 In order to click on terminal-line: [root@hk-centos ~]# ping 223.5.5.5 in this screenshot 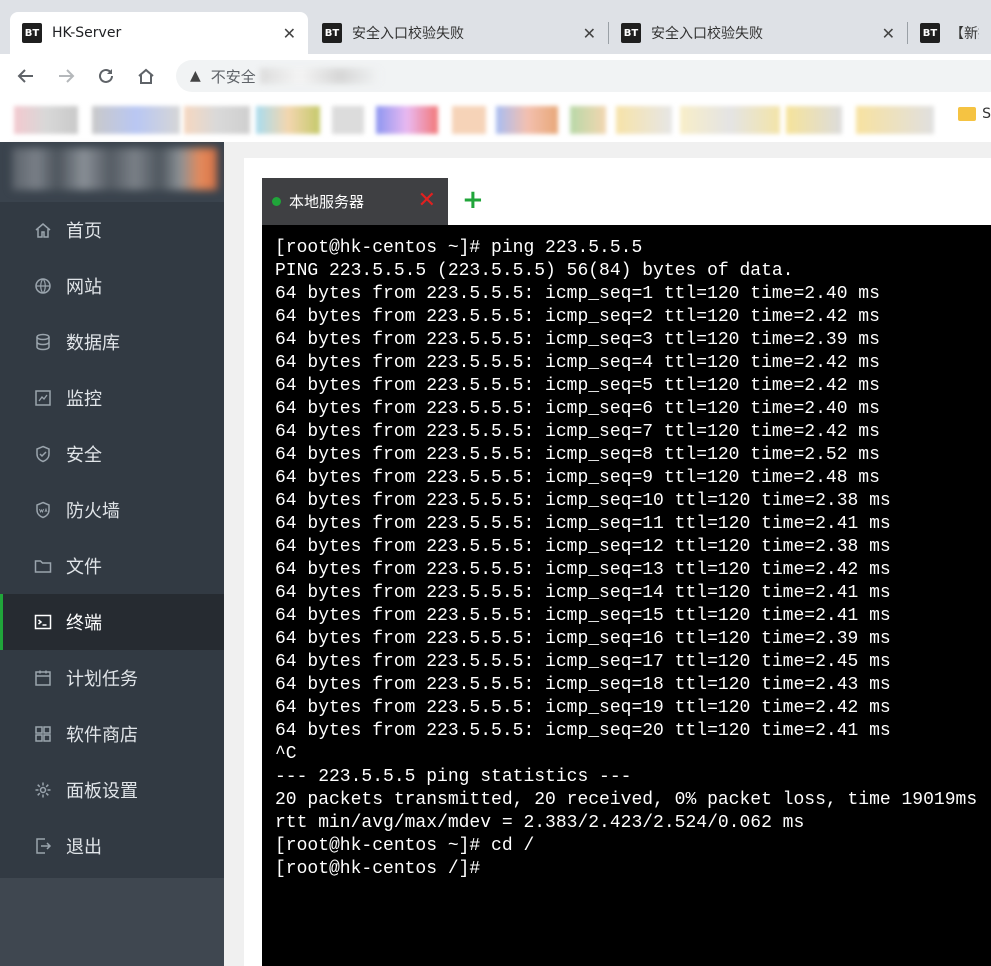, I will do `click(459, 248)`.